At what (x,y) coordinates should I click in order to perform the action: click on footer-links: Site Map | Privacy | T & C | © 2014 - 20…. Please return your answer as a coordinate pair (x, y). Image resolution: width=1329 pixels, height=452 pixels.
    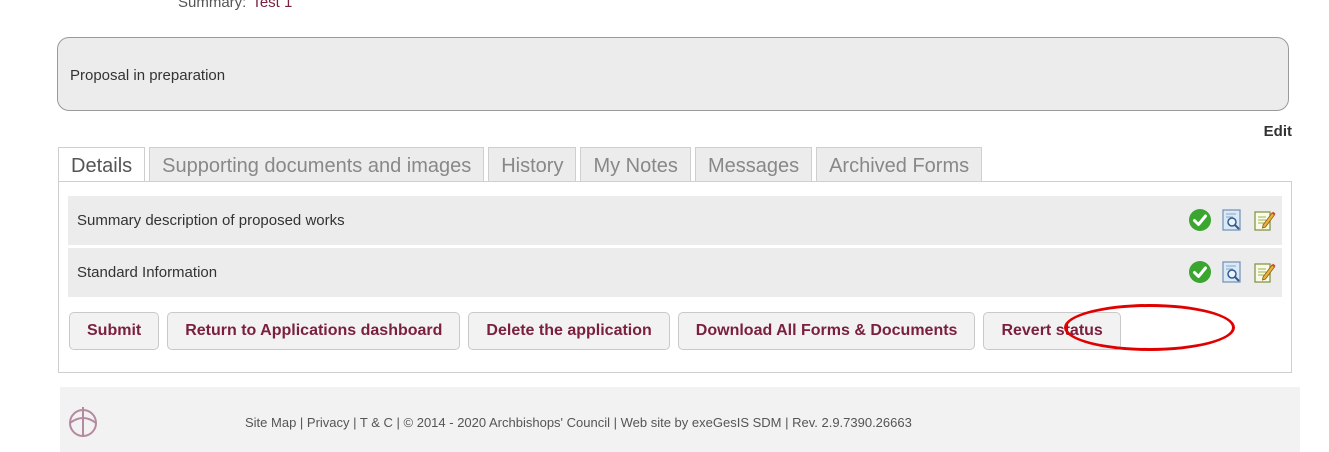
    Looking at the image, I should click on (578, 422).